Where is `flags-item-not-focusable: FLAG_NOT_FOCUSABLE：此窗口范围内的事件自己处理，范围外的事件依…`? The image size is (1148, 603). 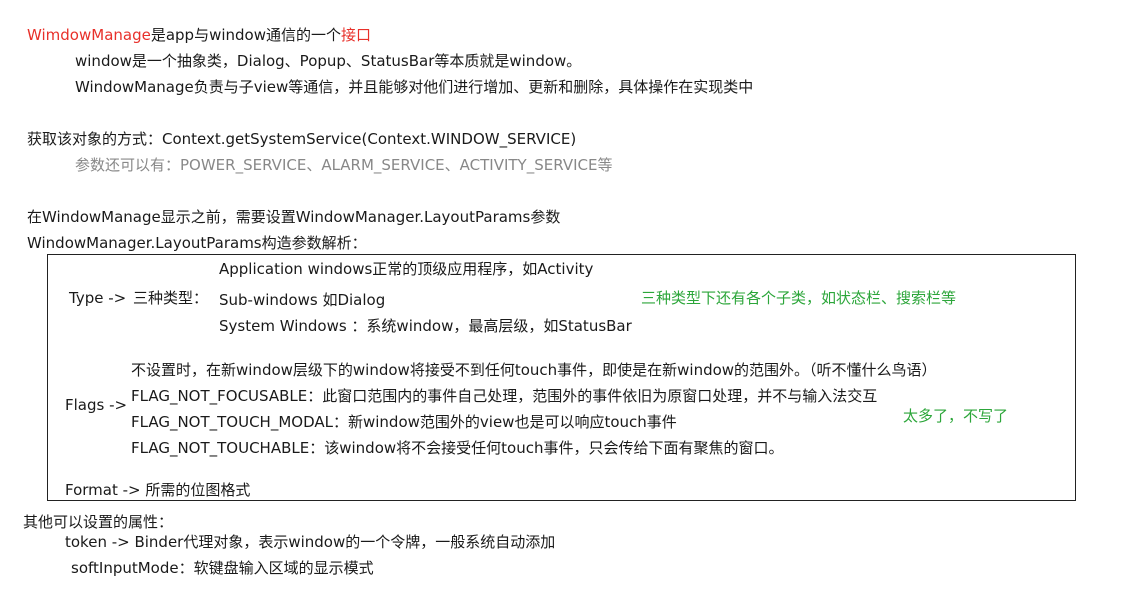
flags-item-not-focusable: FLAG_NOT_FOCUSABLE：此窗口范围内的事件自己处理，范围外的事件依… is located at coordinates (504, 396).